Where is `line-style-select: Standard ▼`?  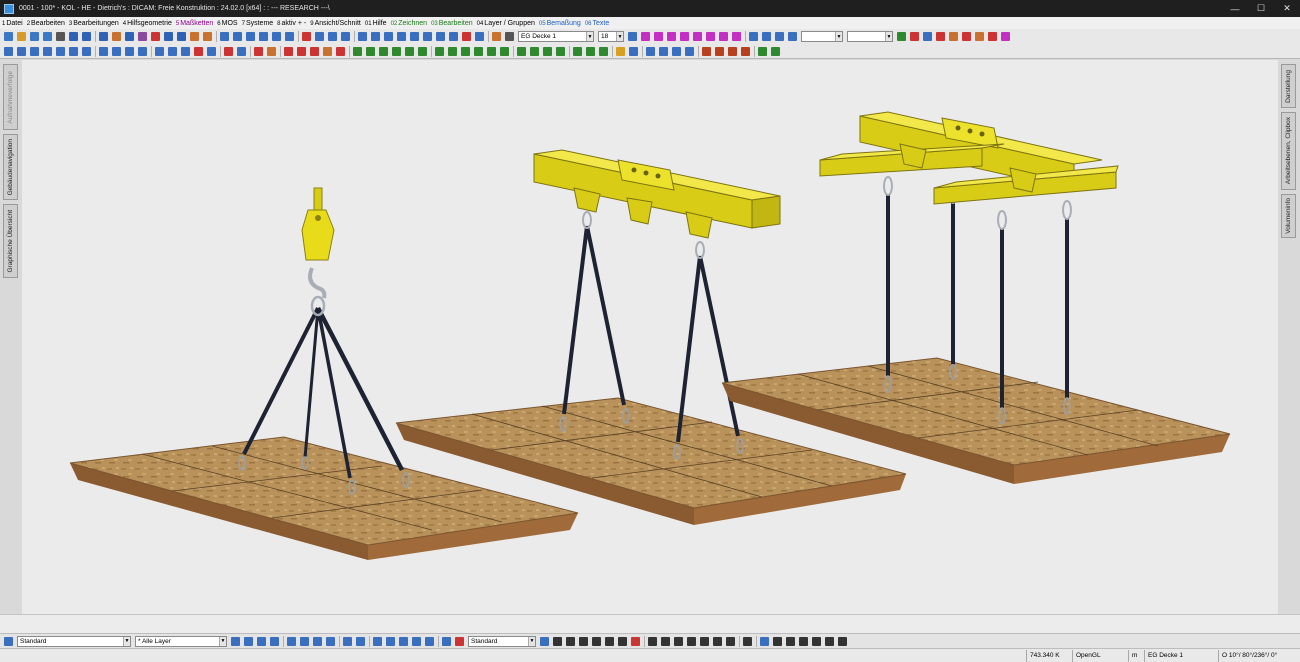 line-style-select: Standard ▼ is located at coordinates (502, 641).